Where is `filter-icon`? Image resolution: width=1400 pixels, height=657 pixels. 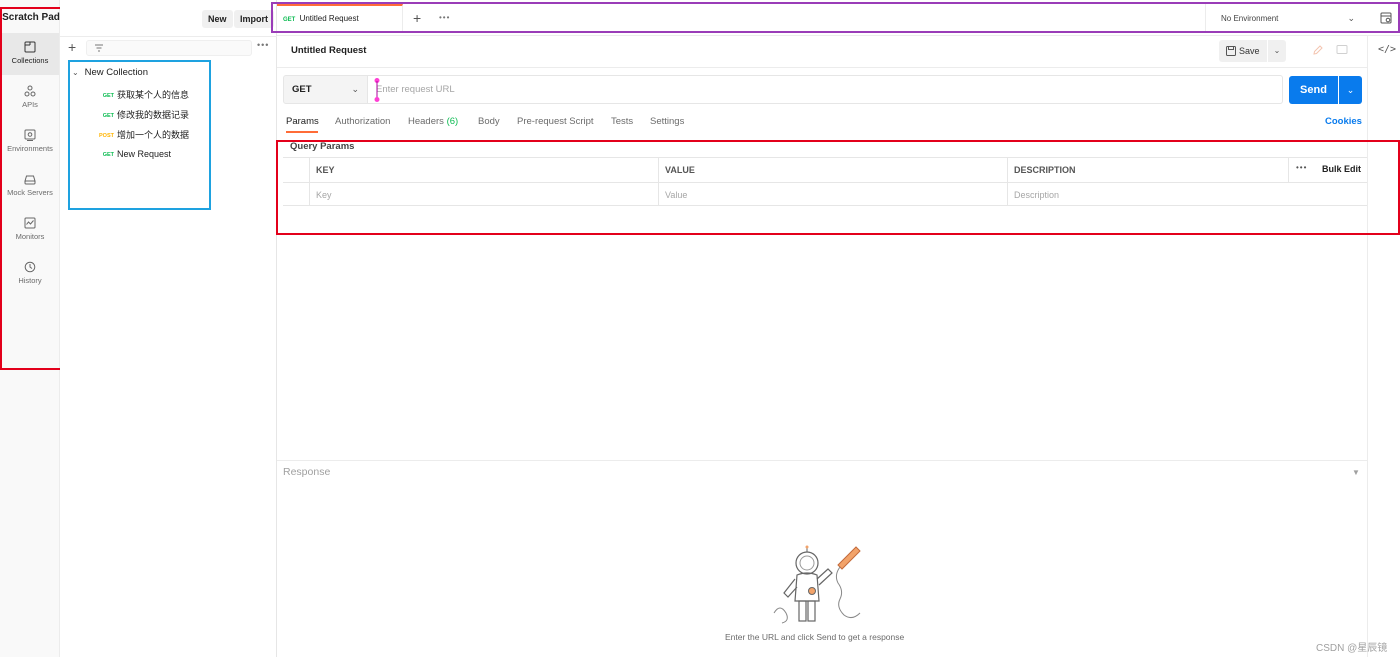
filter-icon is located at coordinates (99, 48).